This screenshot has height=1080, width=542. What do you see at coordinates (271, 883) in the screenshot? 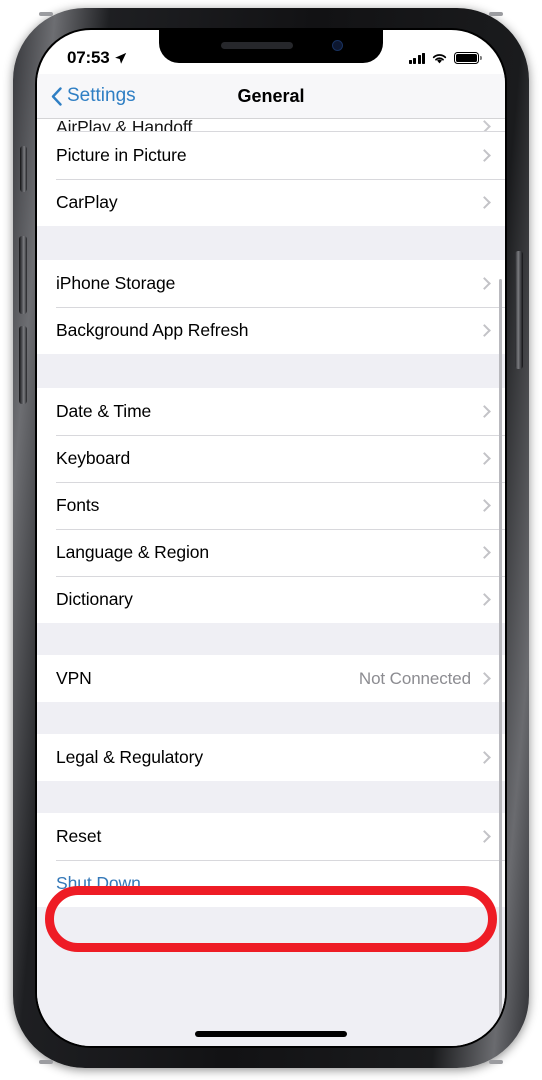
I see `list-item-shut-down: Shut Down` at bounding box center [271, 883].